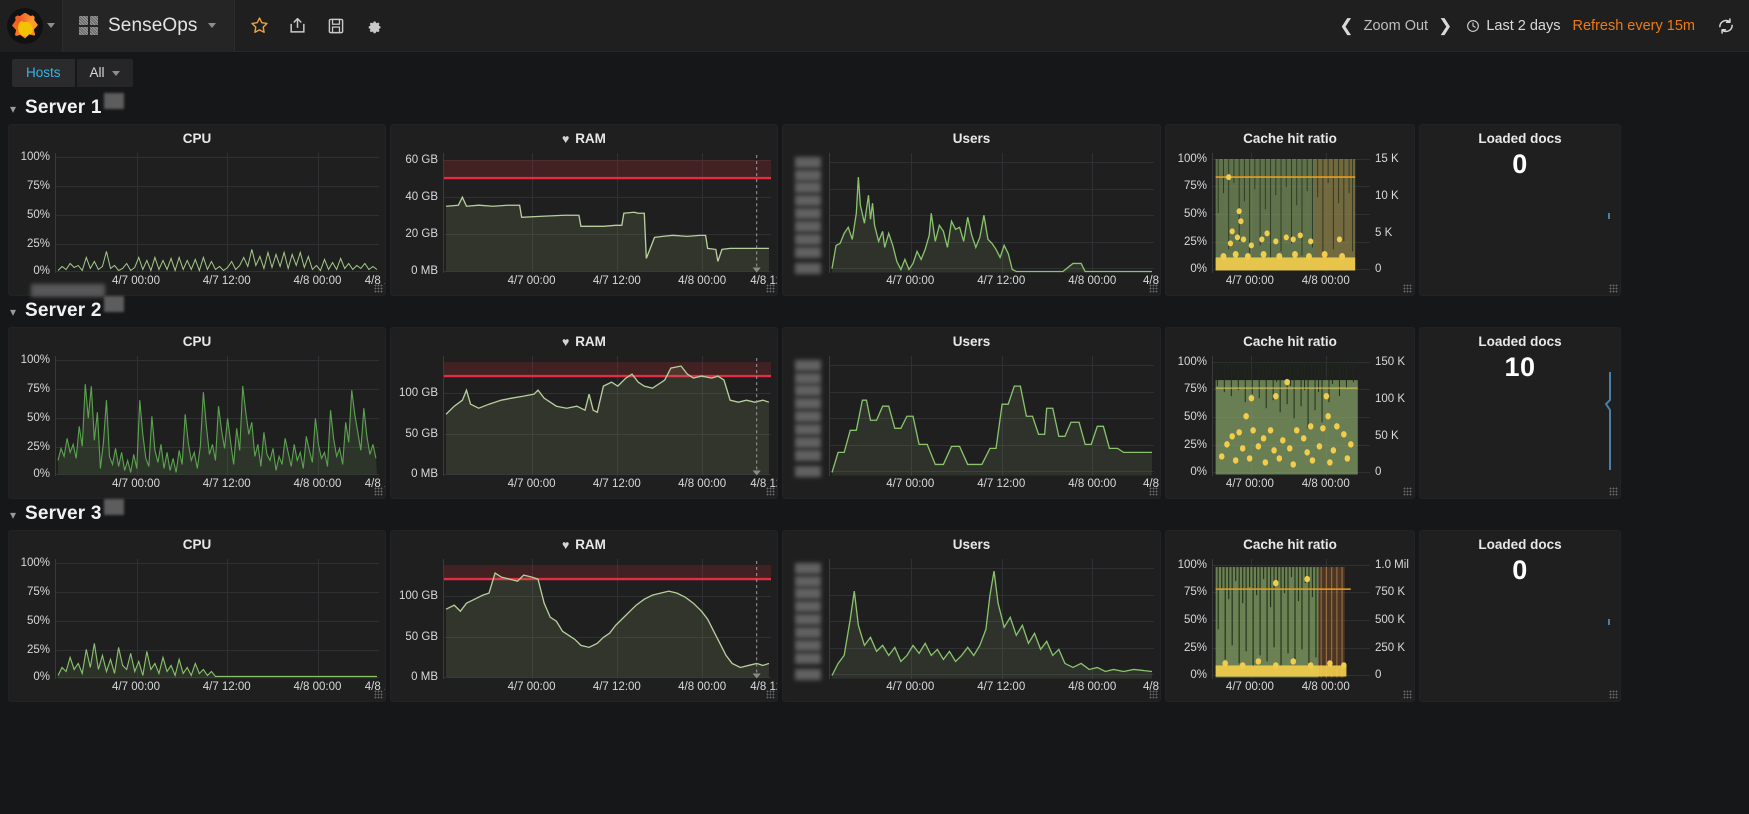 This screenshot has width=1749, height=814. I want to click on y-tick: 10 K, so click(1387, 195).